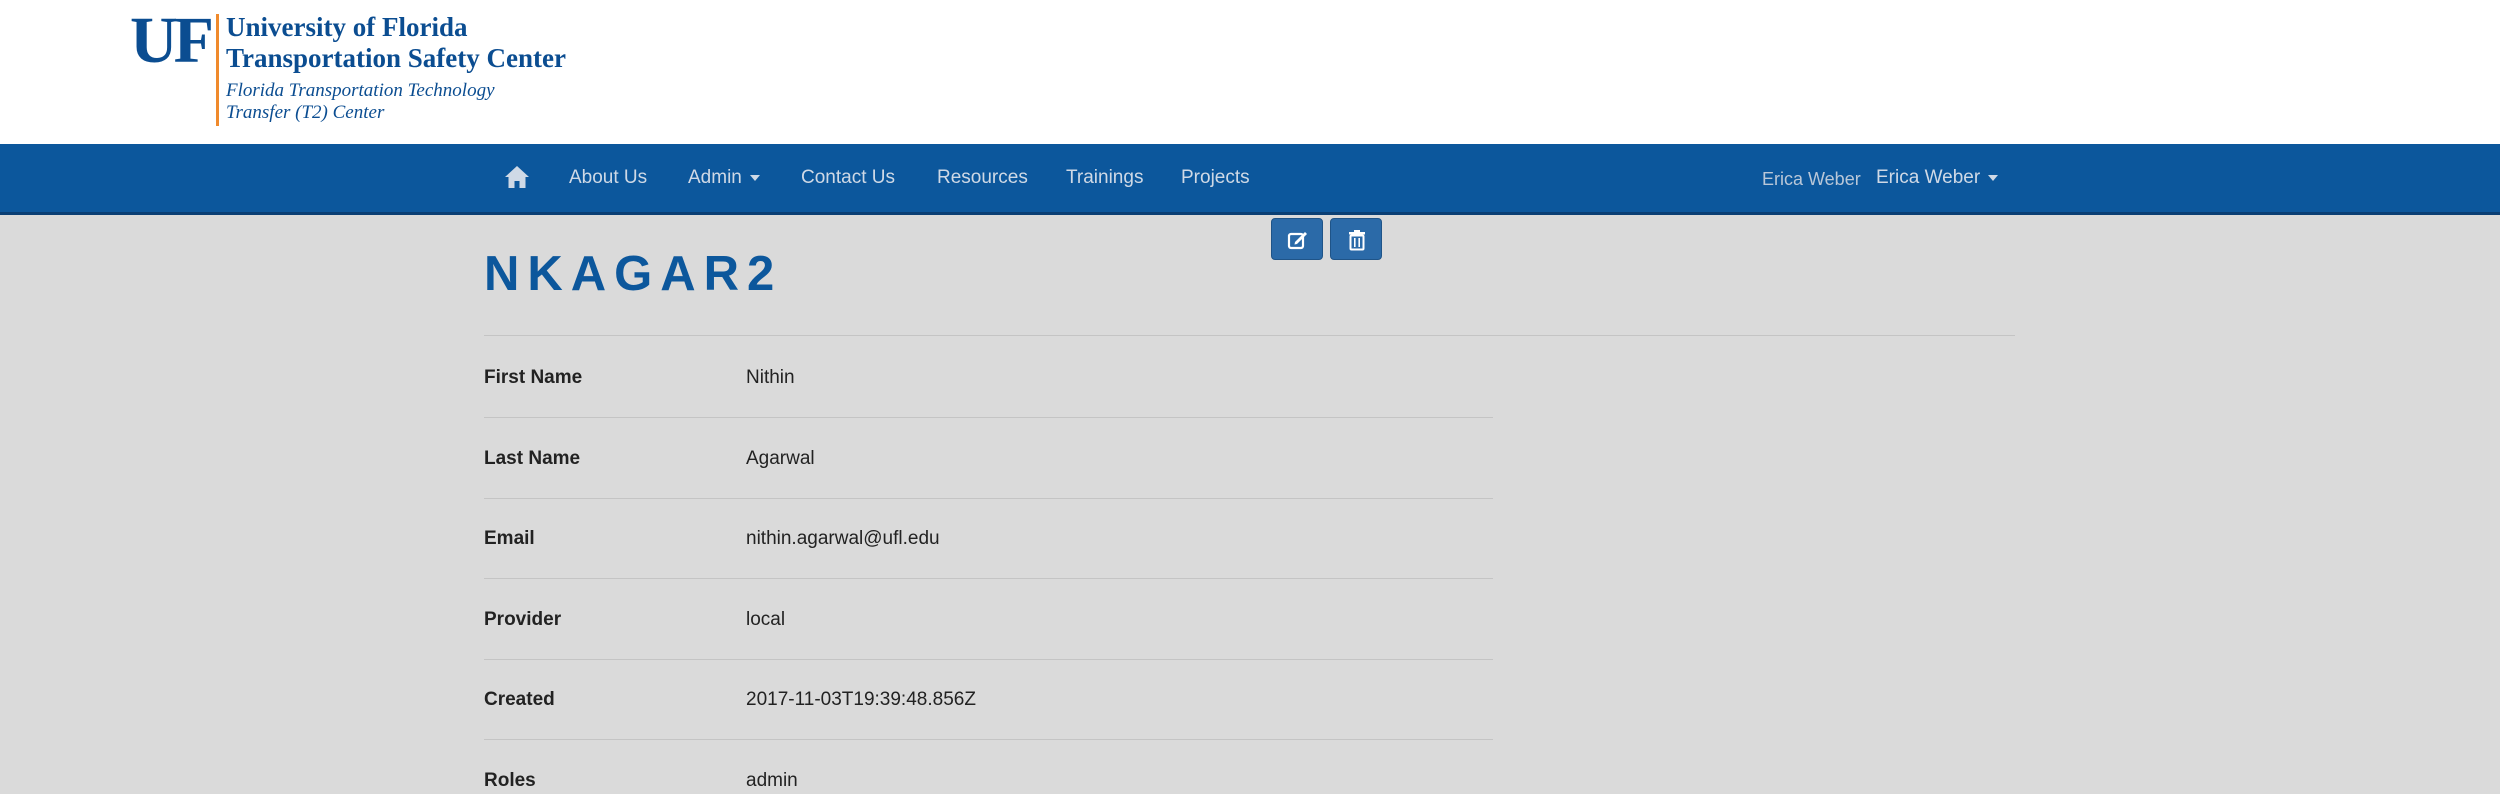  What do you see at coordinates (861, 699) in the screenshot?
I see `detail-value: 2017-11-03T19:39:48.856Z` at bounding box center [861, 699].